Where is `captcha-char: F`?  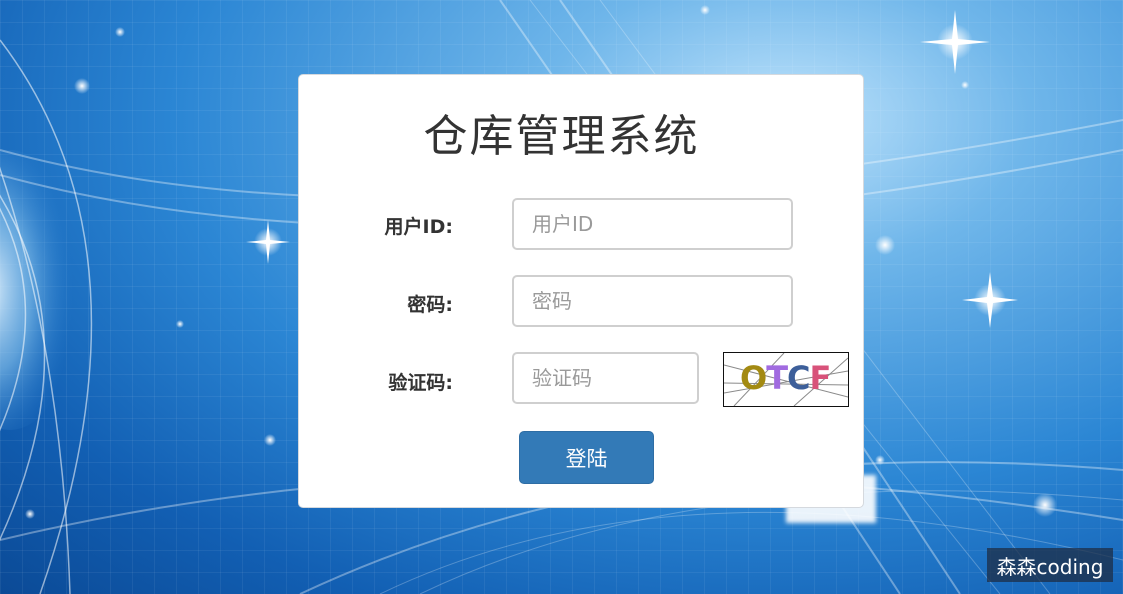 captcha-char: F is located at coordinates (820, 378).